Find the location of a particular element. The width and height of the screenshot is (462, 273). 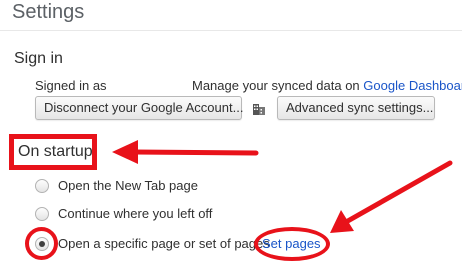

radio-continue-where-left-off is located at coordinates (42, 214).